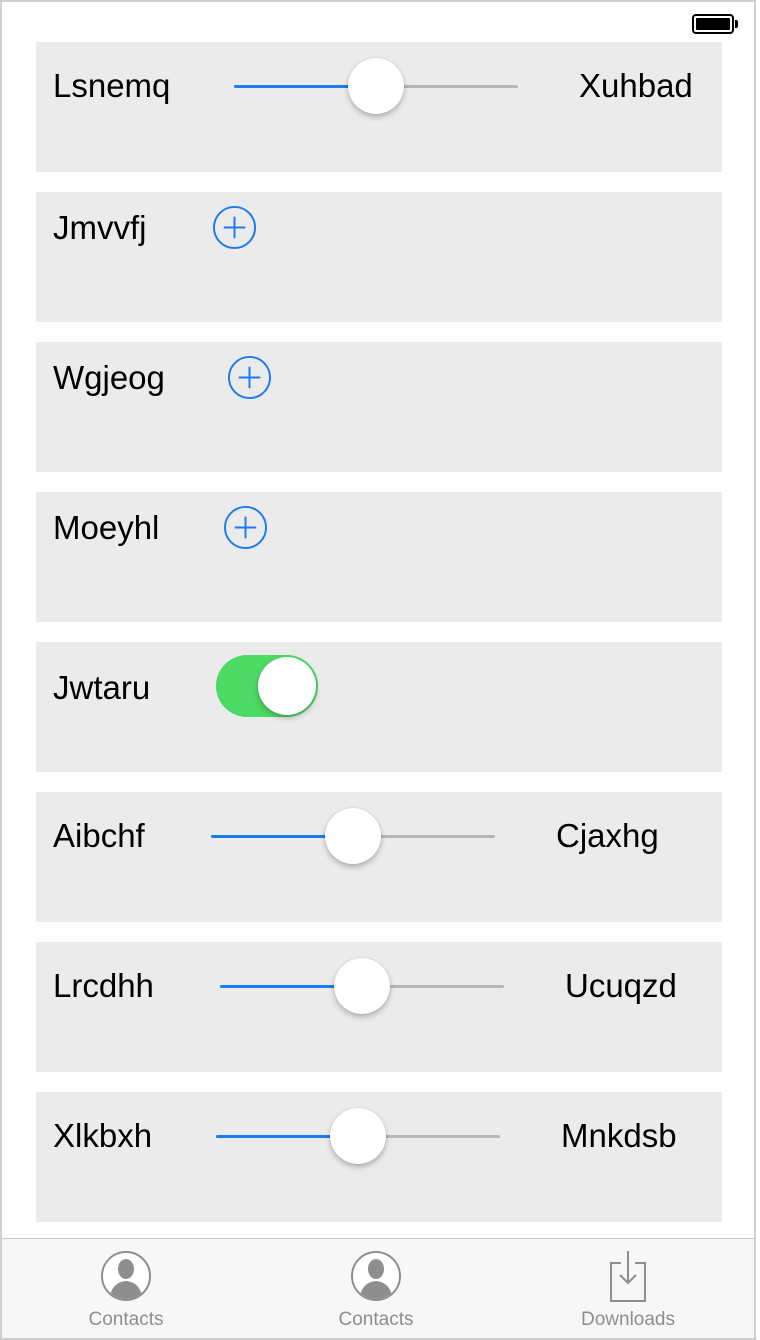  I want to click on slider-value-label: Ucuqzd, so click(621, 985).